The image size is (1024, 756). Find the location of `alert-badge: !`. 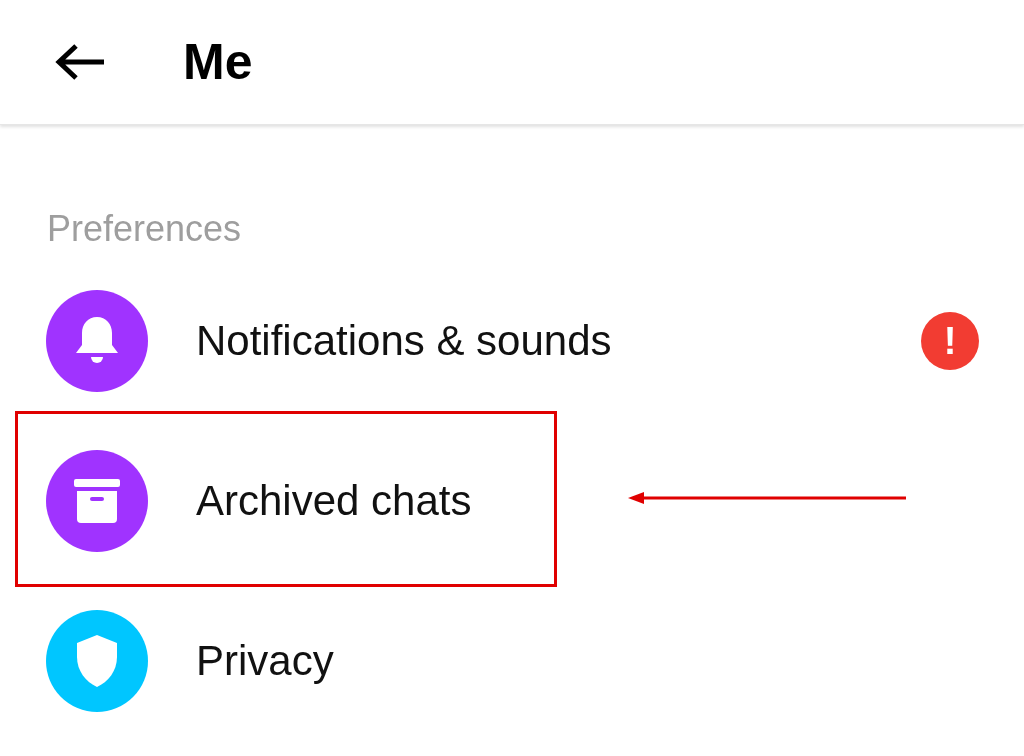

alert-badge: ! is located at coordinates (950, 341).